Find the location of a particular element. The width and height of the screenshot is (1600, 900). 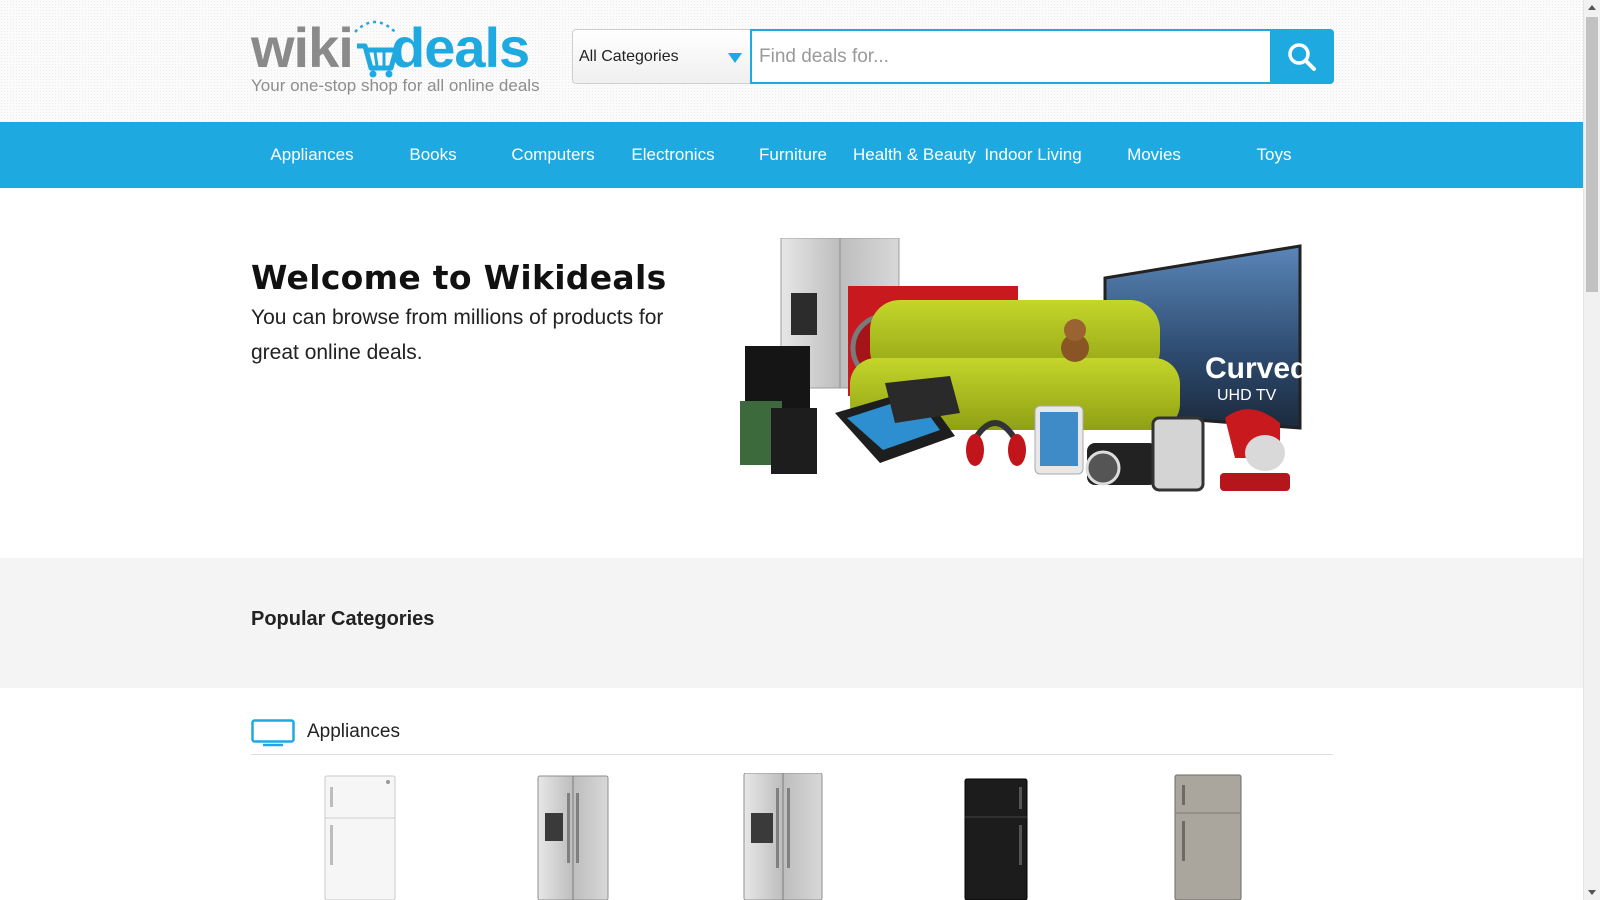

nav-item-appliances: Appliances is located at coordinates (312, 155).